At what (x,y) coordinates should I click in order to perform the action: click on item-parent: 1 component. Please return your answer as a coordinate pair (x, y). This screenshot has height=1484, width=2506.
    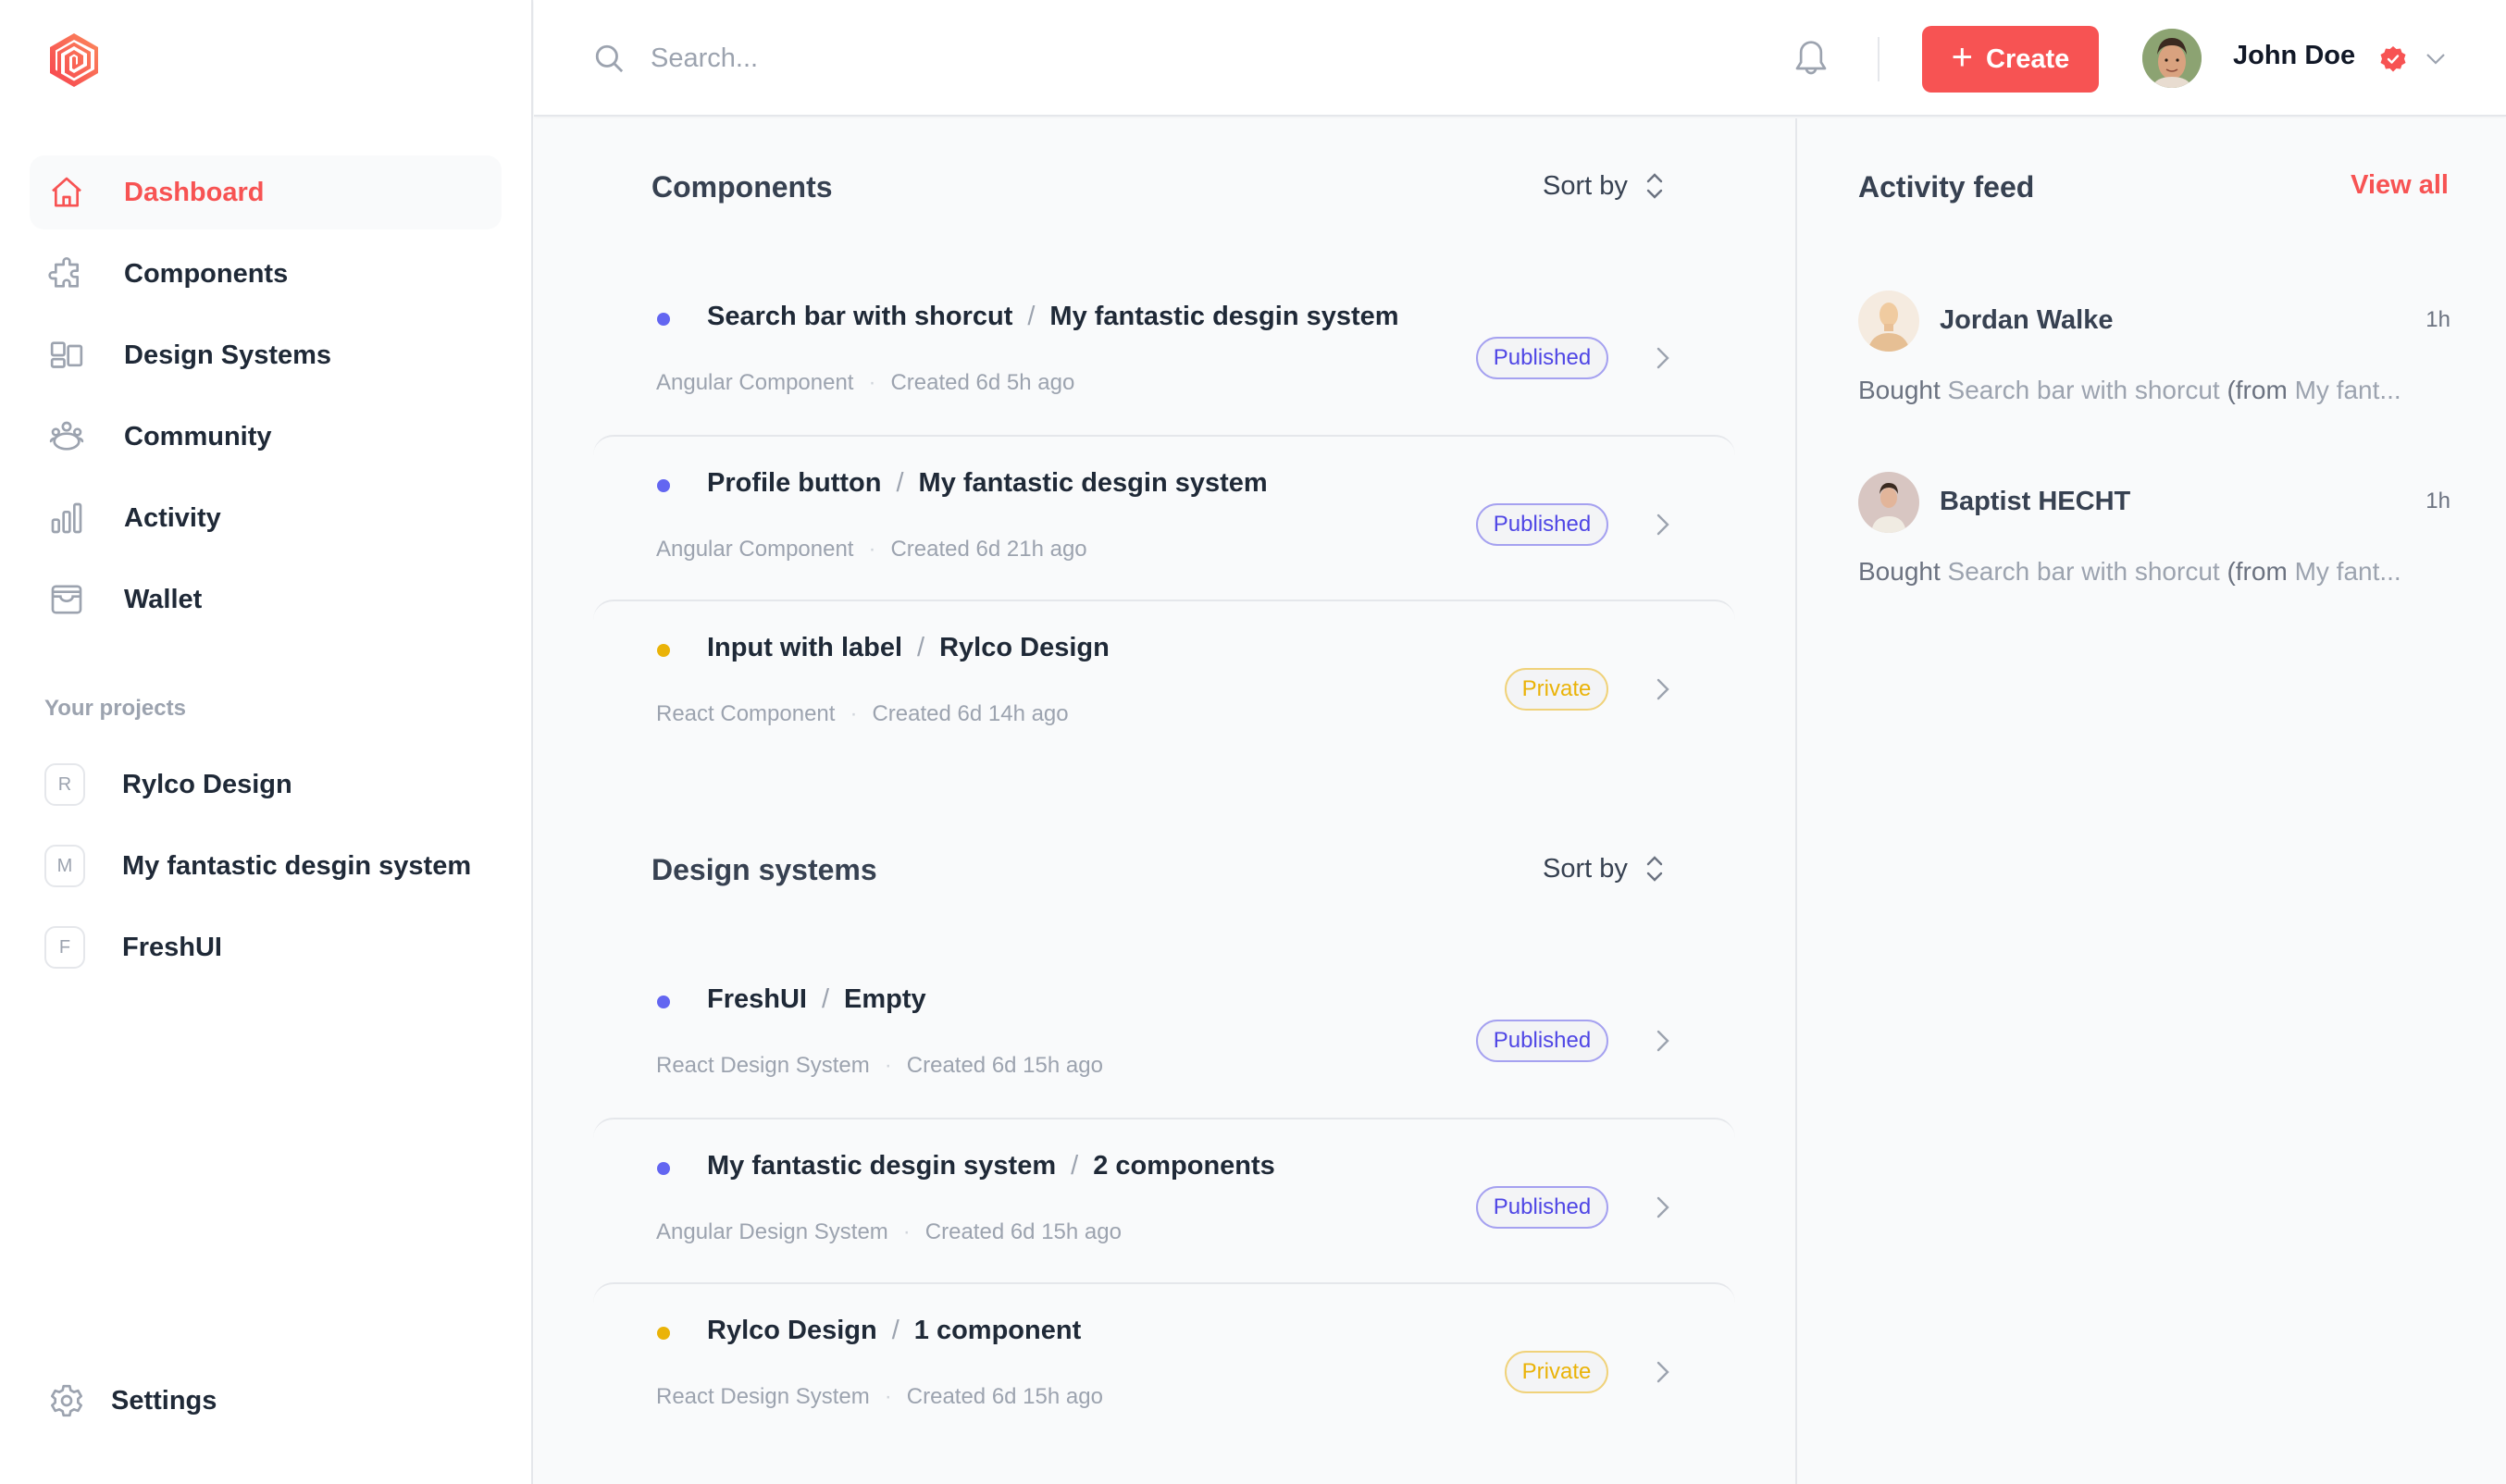
    Looking at the image, I should click on (998, 1330).